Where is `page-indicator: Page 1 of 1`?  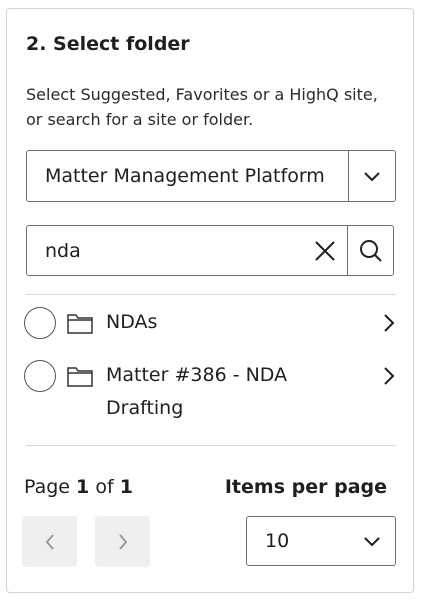 page-indicator: Page 1 of 1 is located at coordinates (78, 487).